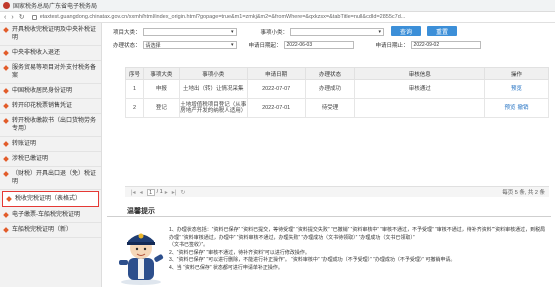 The height and width of the screenshot is (287, 555). I want to click on site-favicon-icon, so click(6, 5).